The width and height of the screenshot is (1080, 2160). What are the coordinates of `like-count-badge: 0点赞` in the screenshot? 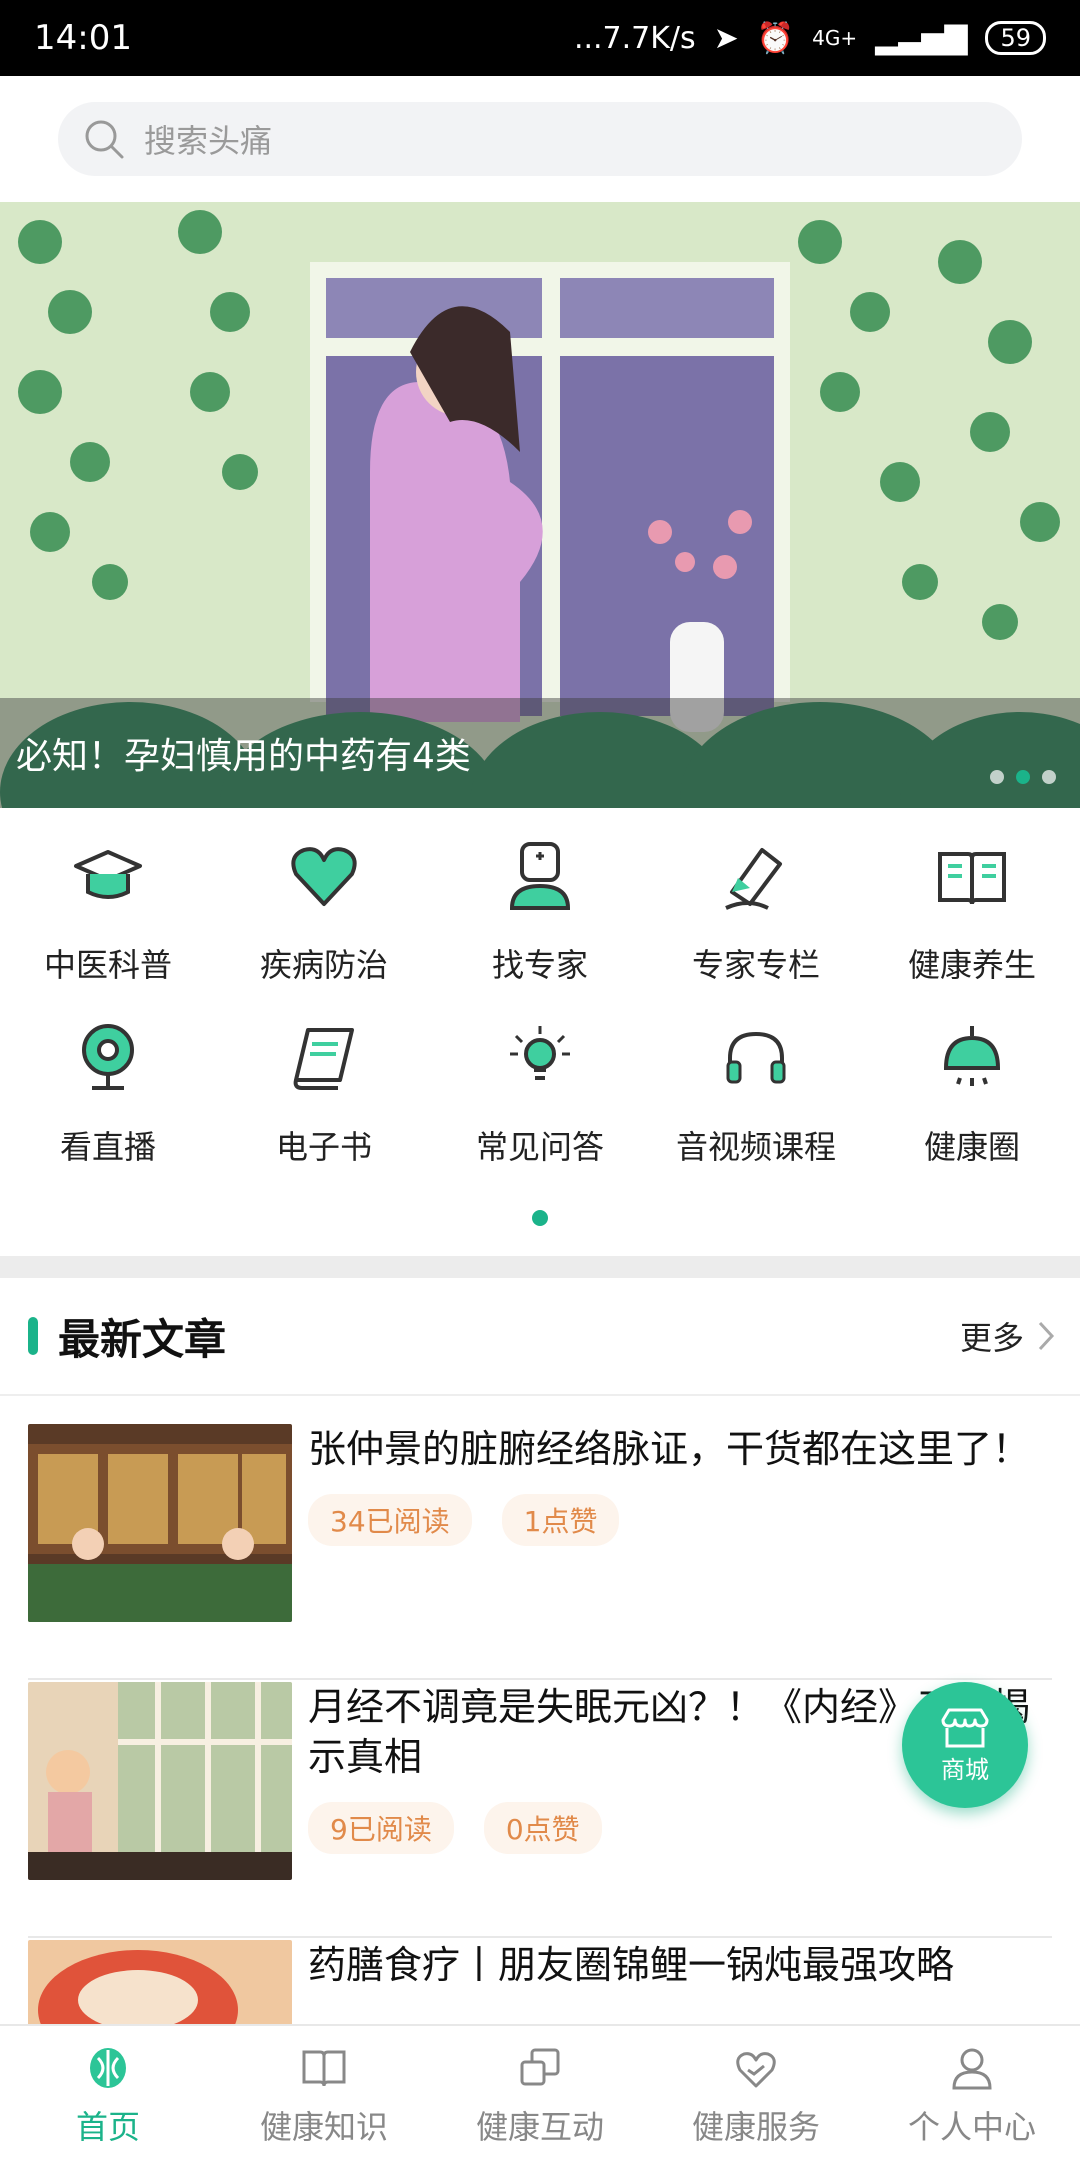 It's located at (542, 1828).